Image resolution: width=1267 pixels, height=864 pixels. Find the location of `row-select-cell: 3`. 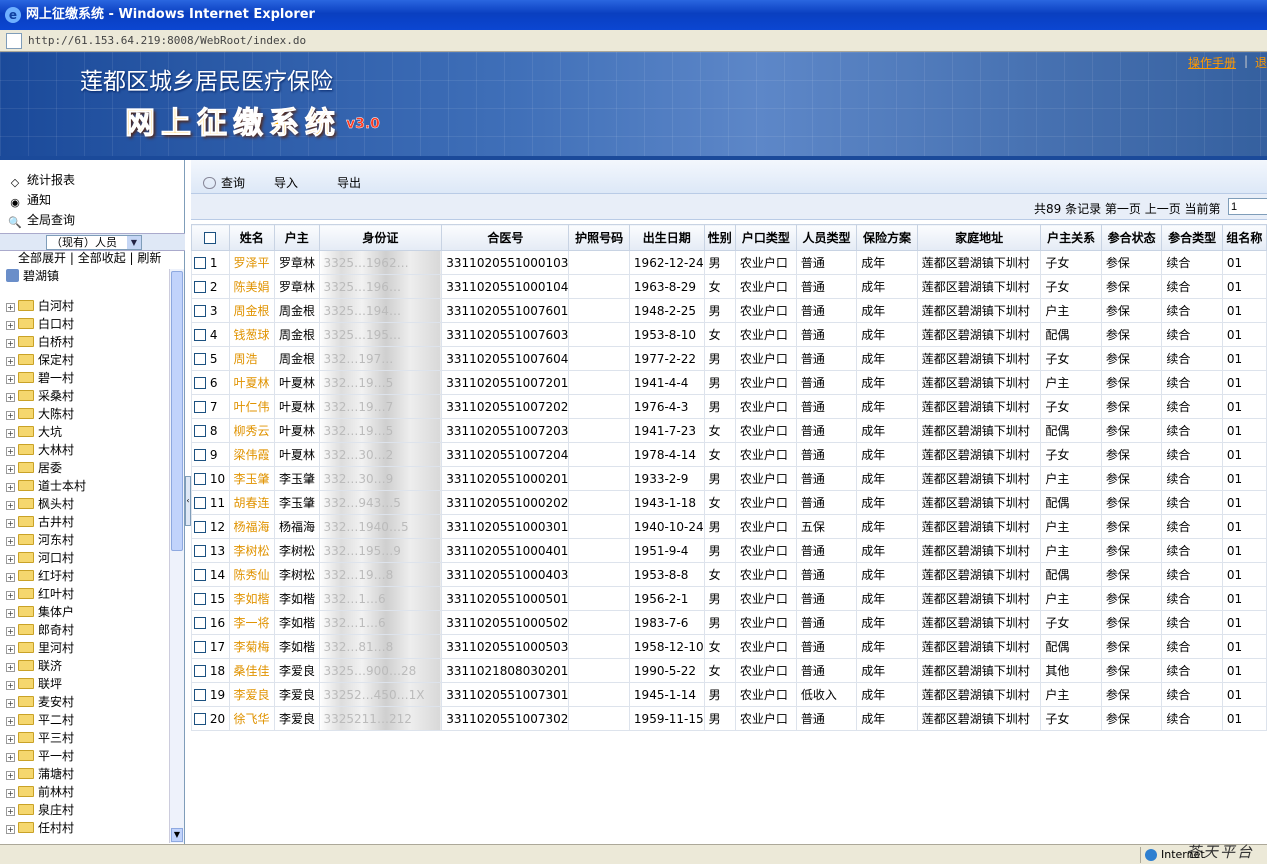

row-select-cell: 3 is located at coordinates (210, 310).